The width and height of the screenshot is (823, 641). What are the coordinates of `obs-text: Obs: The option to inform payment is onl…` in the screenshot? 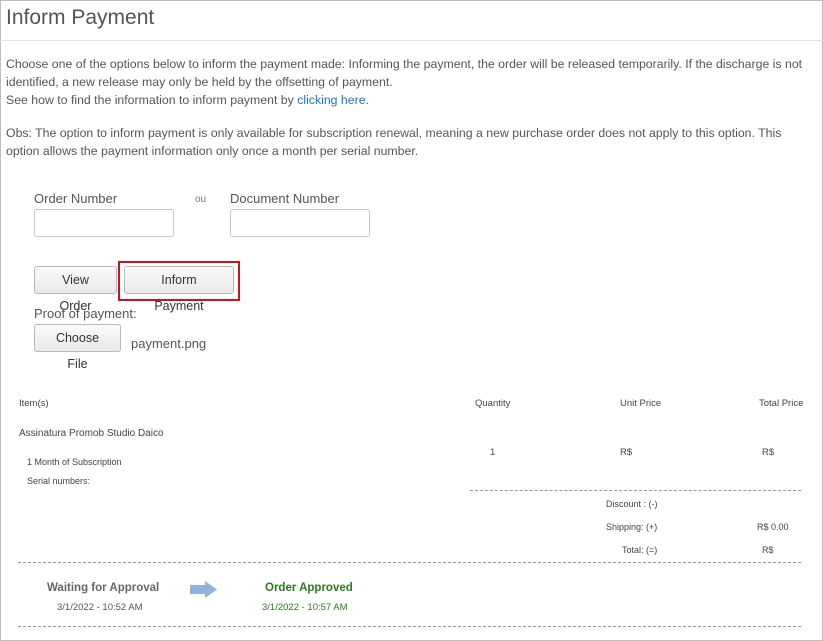 It's located at (394, 142).